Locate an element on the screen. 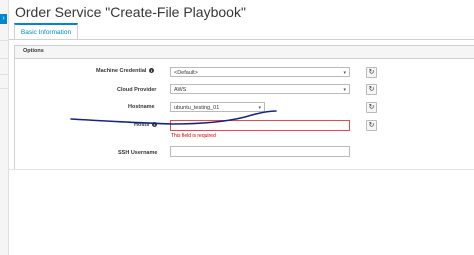  machine-credential-value: <Default> is located at coordinates (186, 73).